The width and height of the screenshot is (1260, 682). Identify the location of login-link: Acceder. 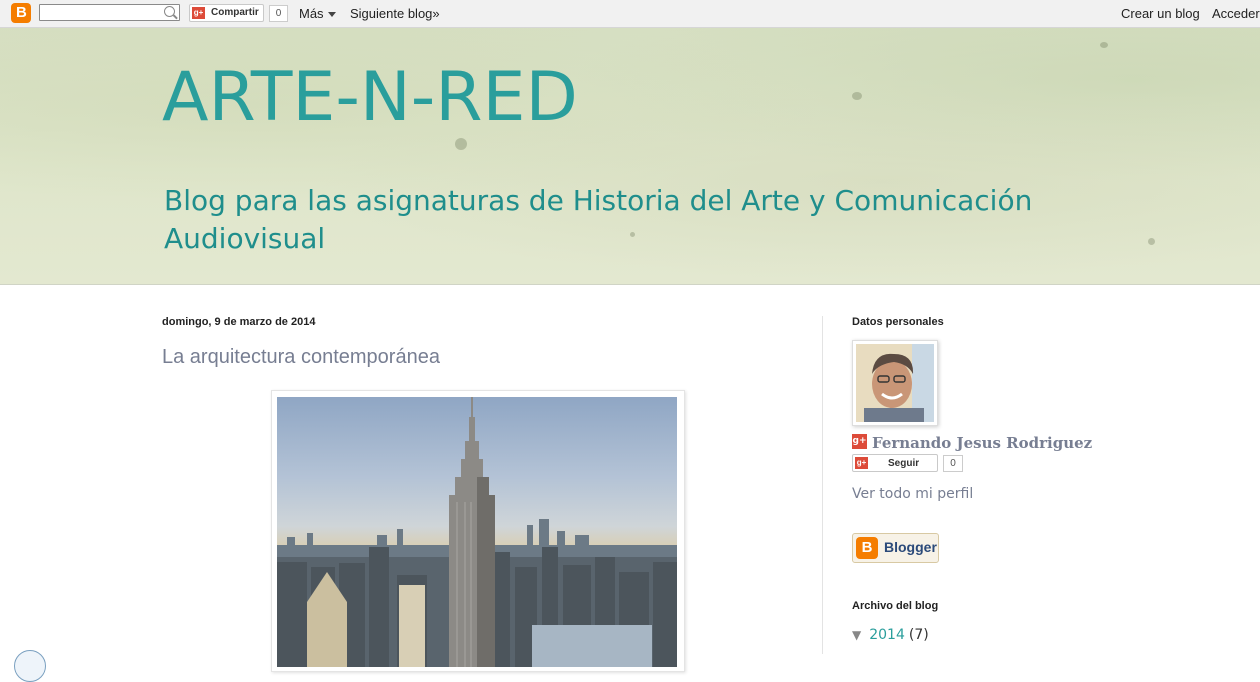
(1236, 13).